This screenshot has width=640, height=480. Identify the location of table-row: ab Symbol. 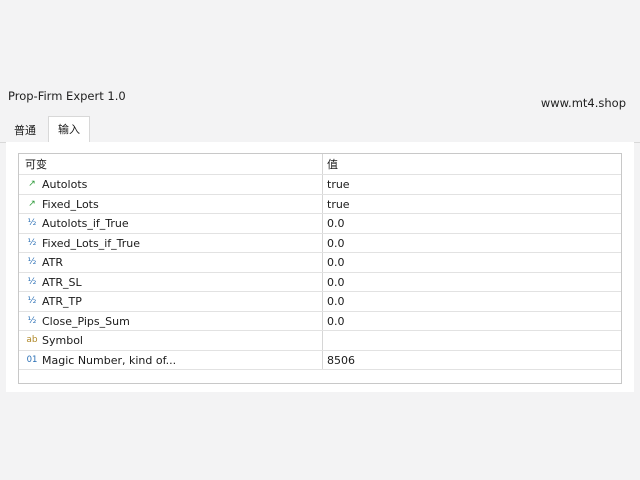
(320, 341).